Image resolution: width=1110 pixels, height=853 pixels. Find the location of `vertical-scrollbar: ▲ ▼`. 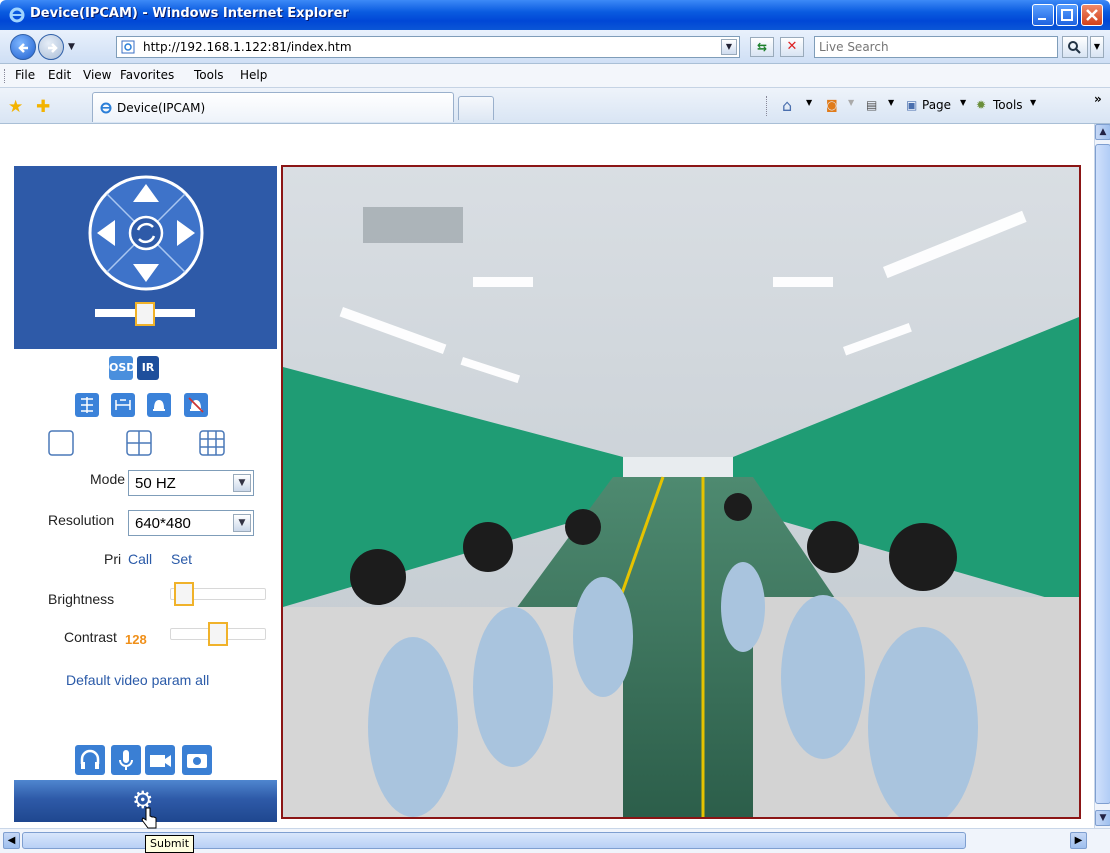

vertical-scrollbar: ▲ ▼ is located at coordinates (1102, 476).